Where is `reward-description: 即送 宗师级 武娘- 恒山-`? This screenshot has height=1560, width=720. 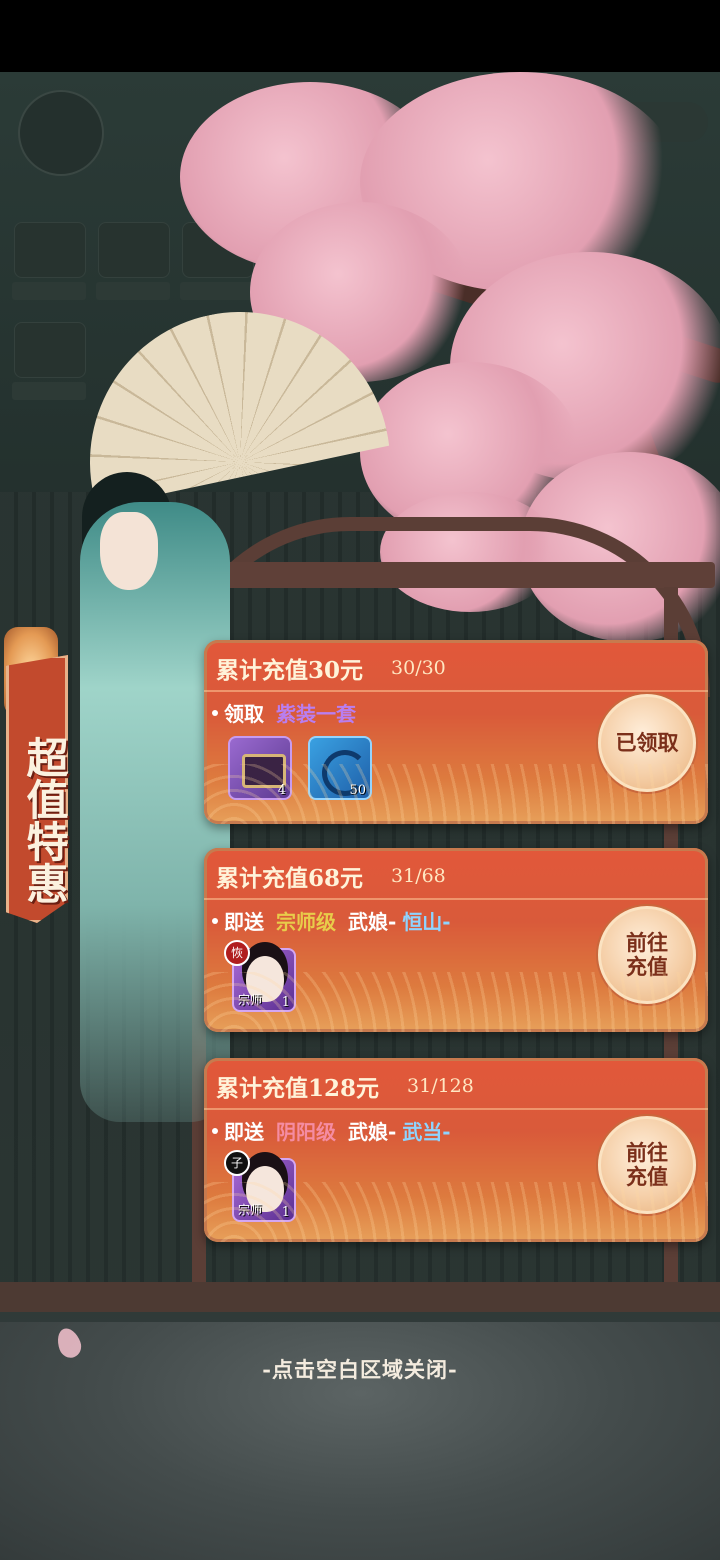
reward-description: 即送 宗师级 武娘- 恒山- is located at coordinates (331, 920).